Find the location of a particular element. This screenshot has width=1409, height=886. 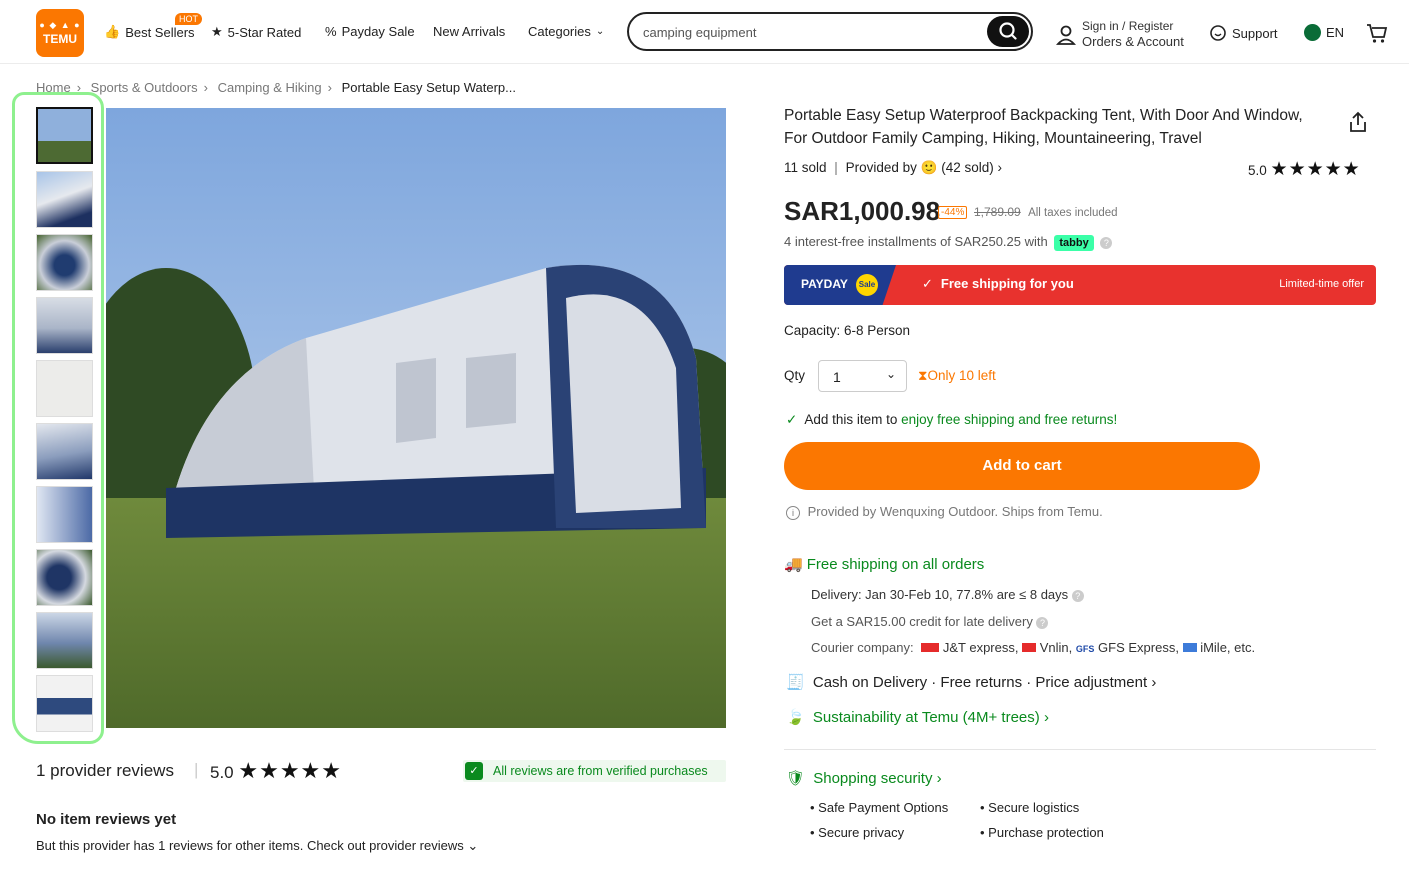

search-box is located at coordinates (830, 31).